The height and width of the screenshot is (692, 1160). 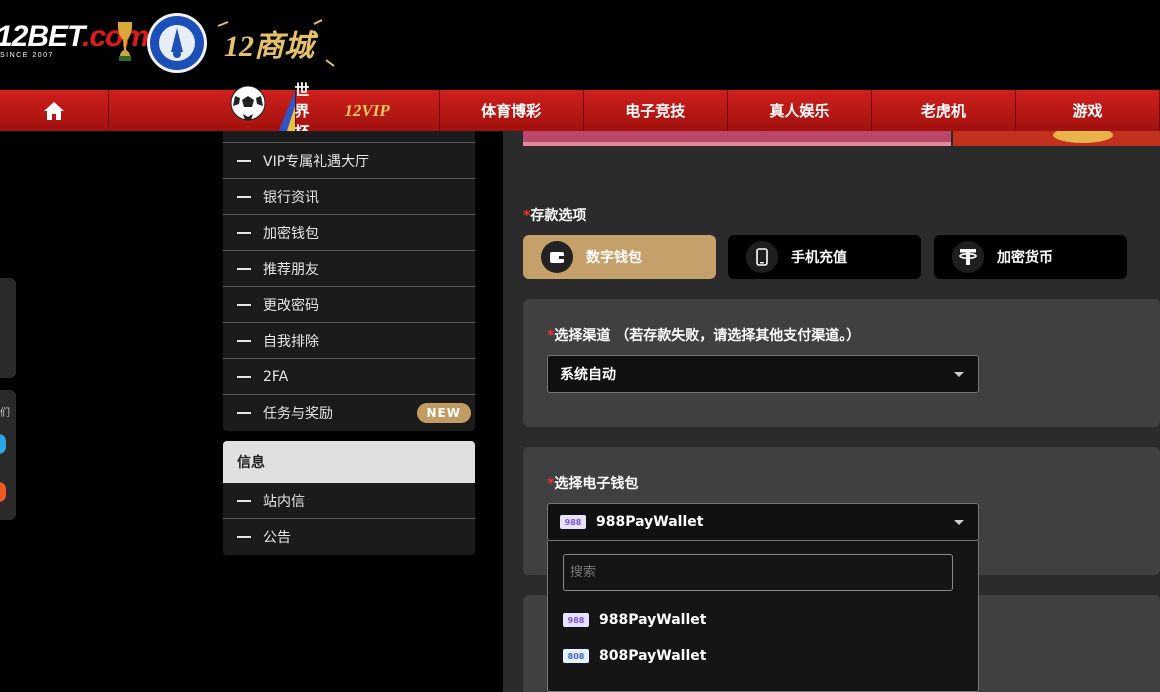 What do you see at coordinates (8, 328) in the screenshot?
I see `floating-side-widget` at bounding box center [8, 328].